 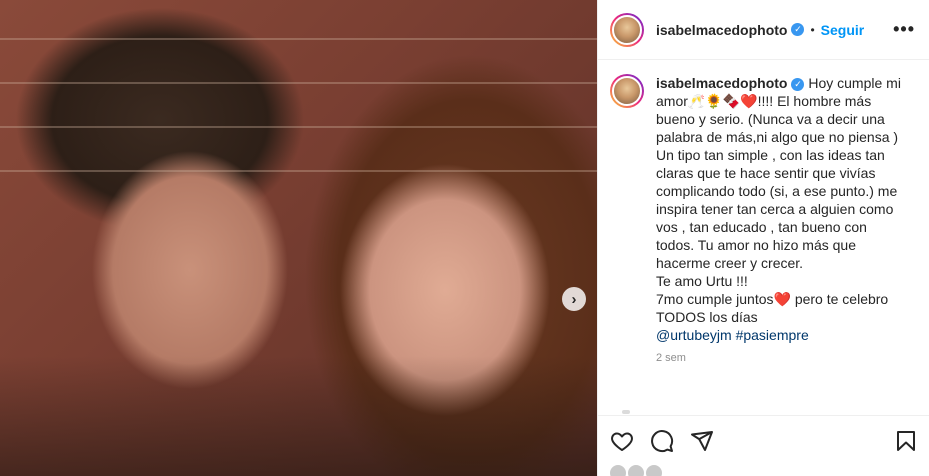 I want to click on loading-indicator, so click(x=626, y=412).